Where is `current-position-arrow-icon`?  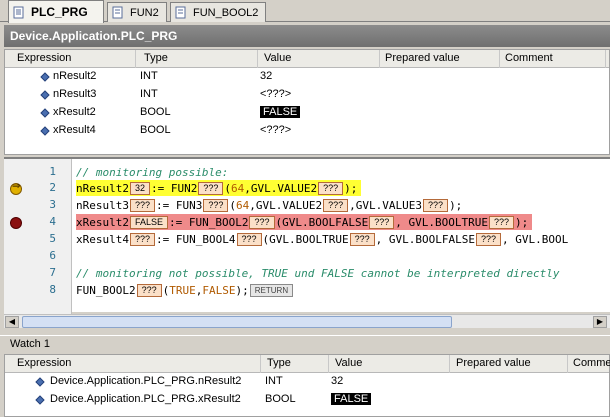
current-position-arrow-icon is located at coordinates (16, 188).